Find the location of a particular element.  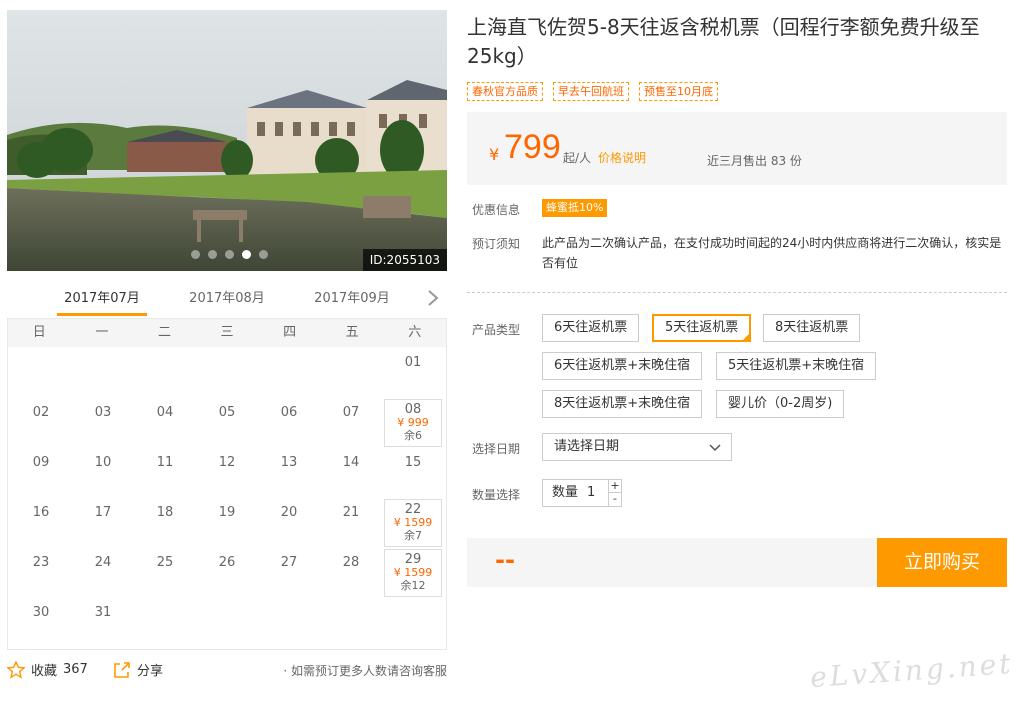

quantity-minus-button: - is located at coordinates (614, 499).